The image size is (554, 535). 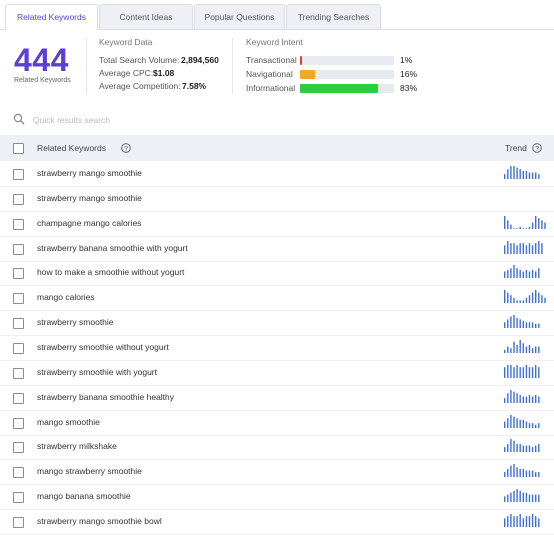 I want to click on intent-label: Navigational, so click(x=269, y=74).